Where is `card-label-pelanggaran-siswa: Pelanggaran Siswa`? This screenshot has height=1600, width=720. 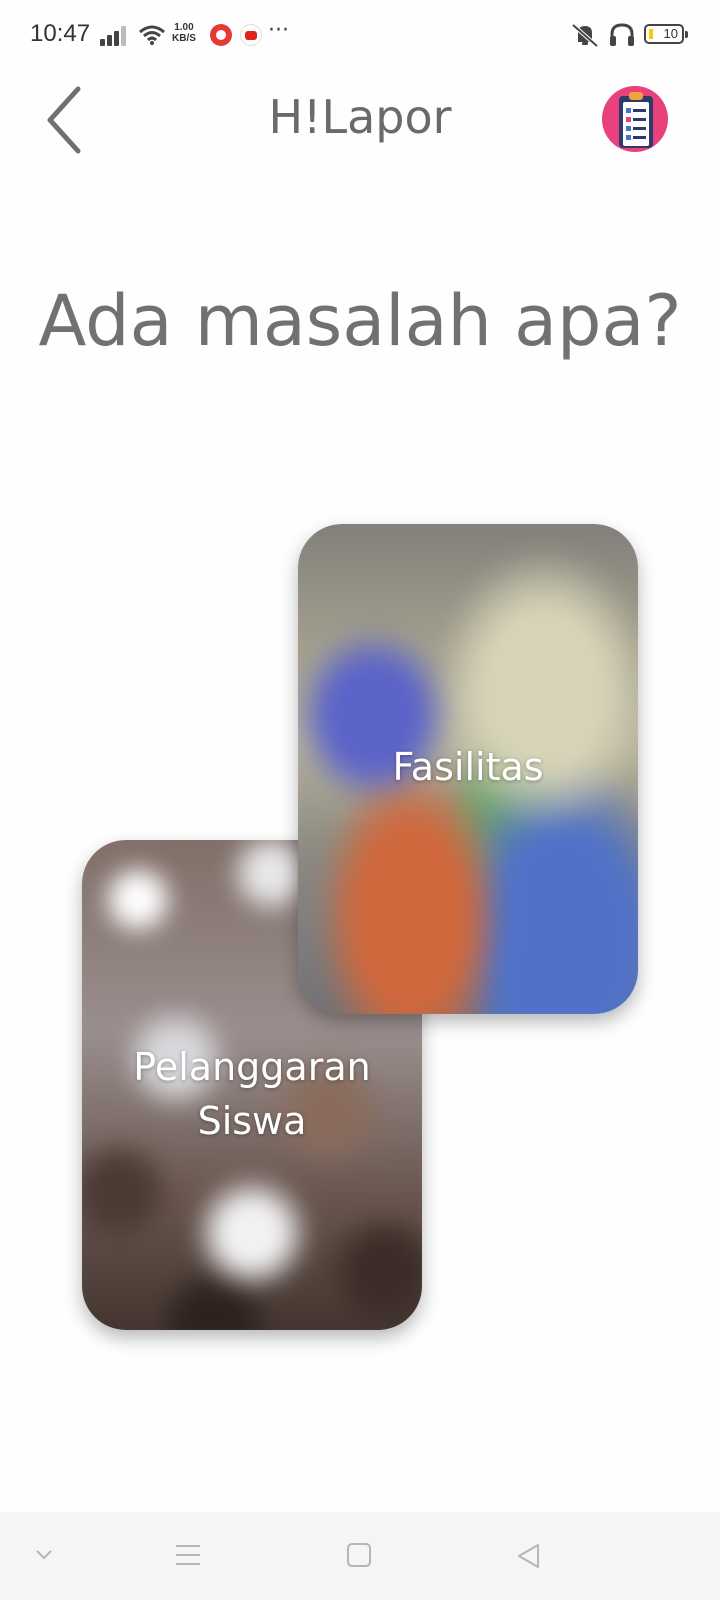 card-label-pelanggaran-siswa: Pelanggaran Siswa is located at coordinates (252, 1094).